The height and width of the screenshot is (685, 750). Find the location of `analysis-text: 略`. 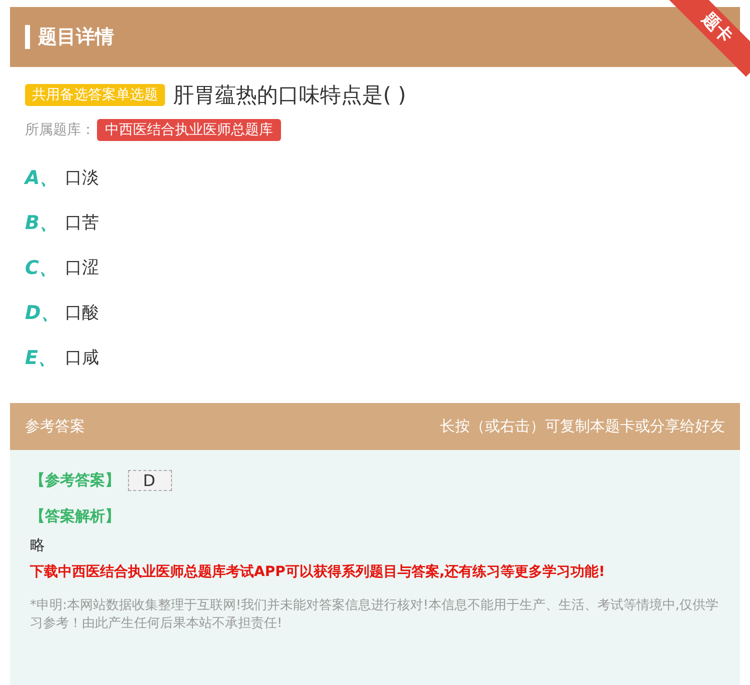

analysis-text: 略 is located at coordinates (38, 545).